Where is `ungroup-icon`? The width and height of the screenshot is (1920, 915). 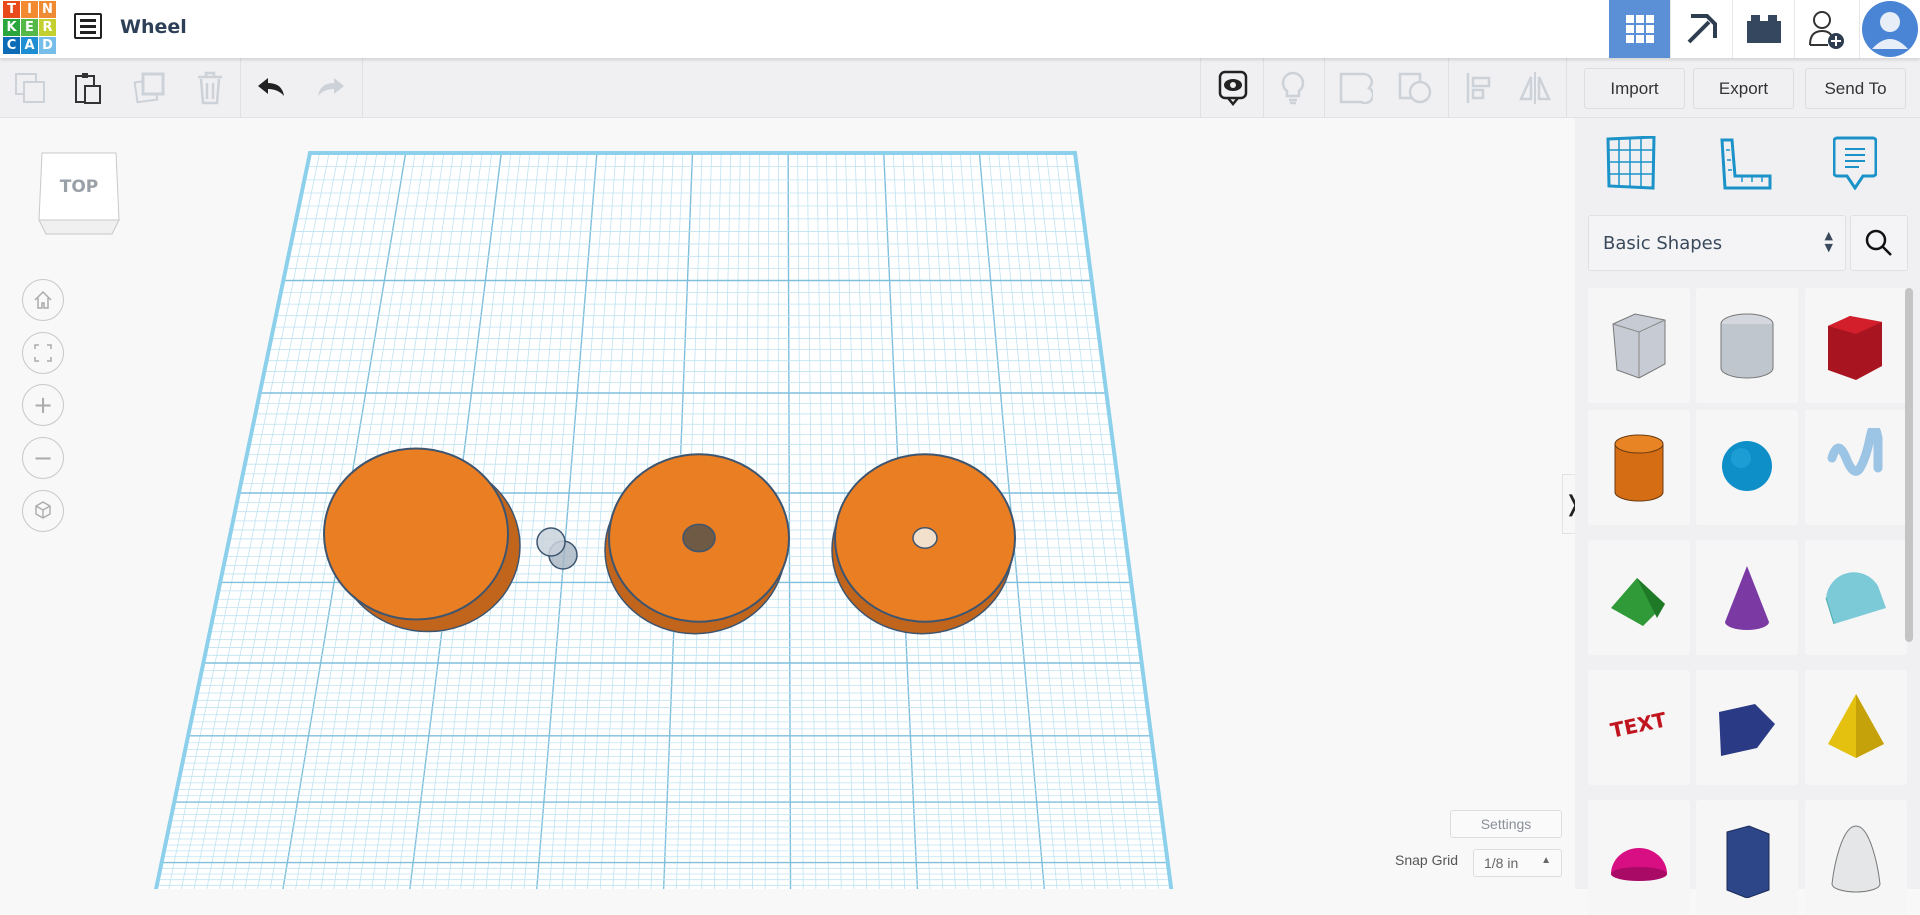 ungroup-icon is located at coordinates (1415, 88).